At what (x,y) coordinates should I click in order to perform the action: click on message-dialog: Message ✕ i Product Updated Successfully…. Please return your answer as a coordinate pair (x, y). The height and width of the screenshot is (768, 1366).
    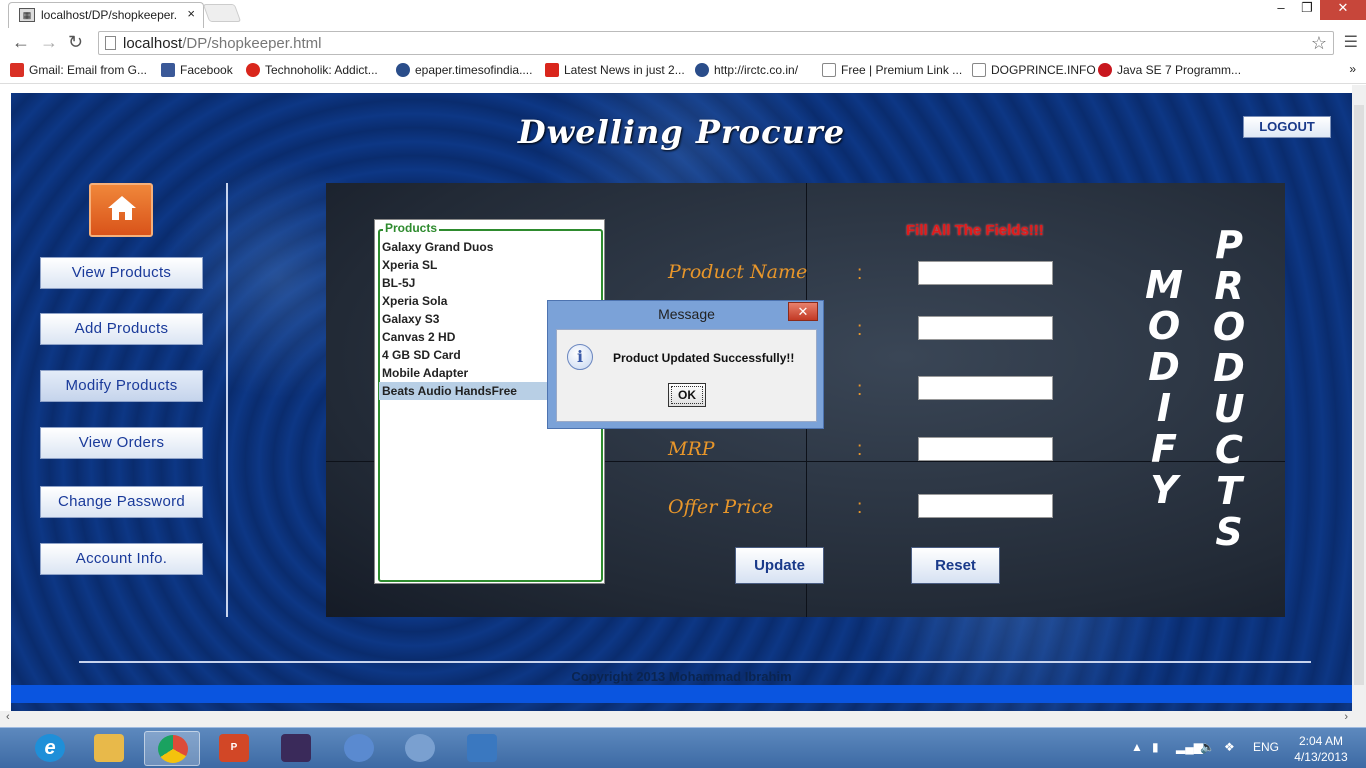
    Looking at the image, I should click on (685, 364).